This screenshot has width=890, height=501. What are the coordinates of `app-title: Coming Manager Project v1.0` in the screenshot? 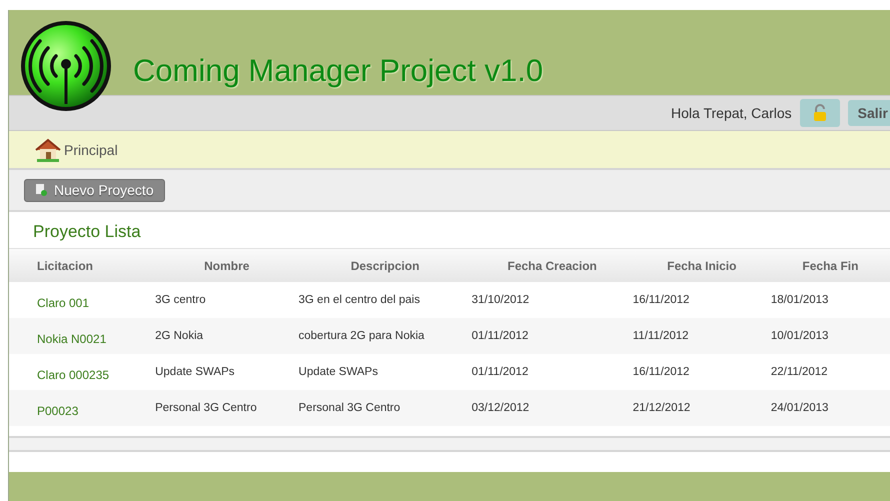 It's located at (338, 71).